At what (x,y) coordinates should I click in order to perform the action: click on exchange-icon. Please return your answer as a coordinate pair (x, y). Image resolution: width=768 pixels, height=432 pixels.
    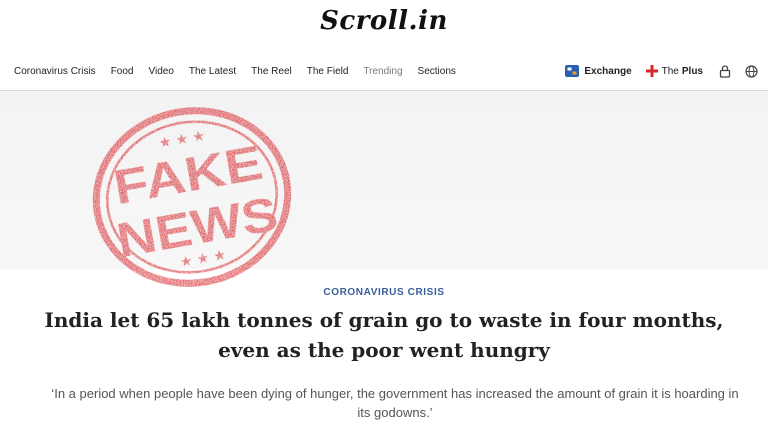
    Looking at the image, I should click on (572, 71).